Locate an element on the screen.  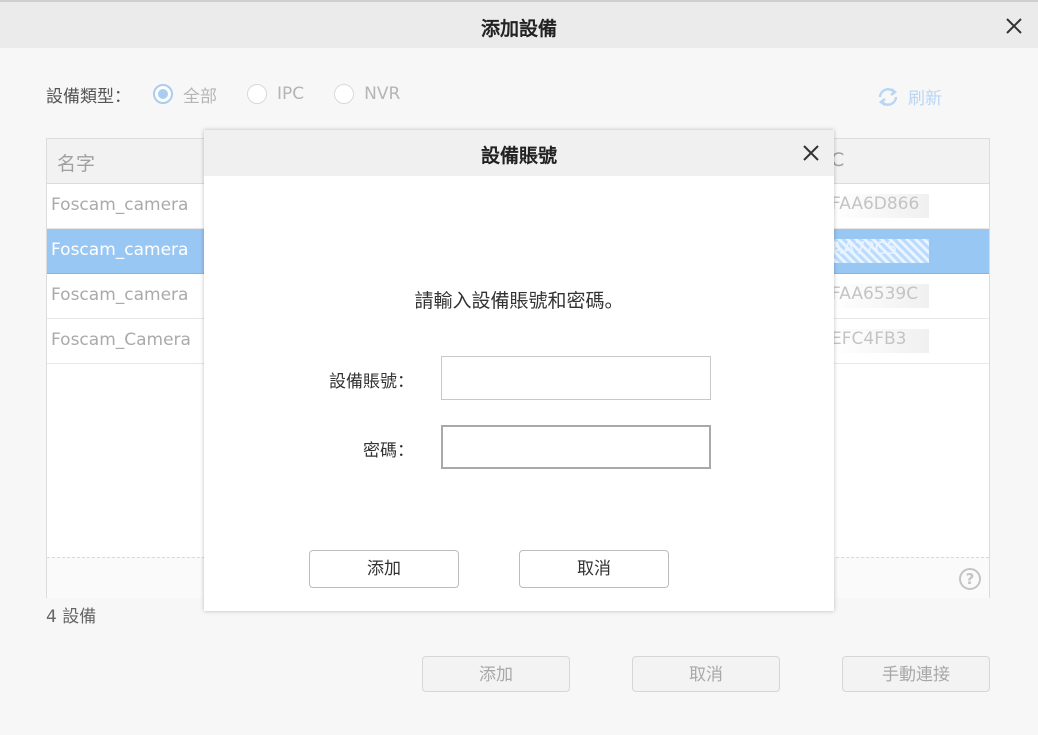
username-label: 設備賬號： is located at coordinates (371, 382).